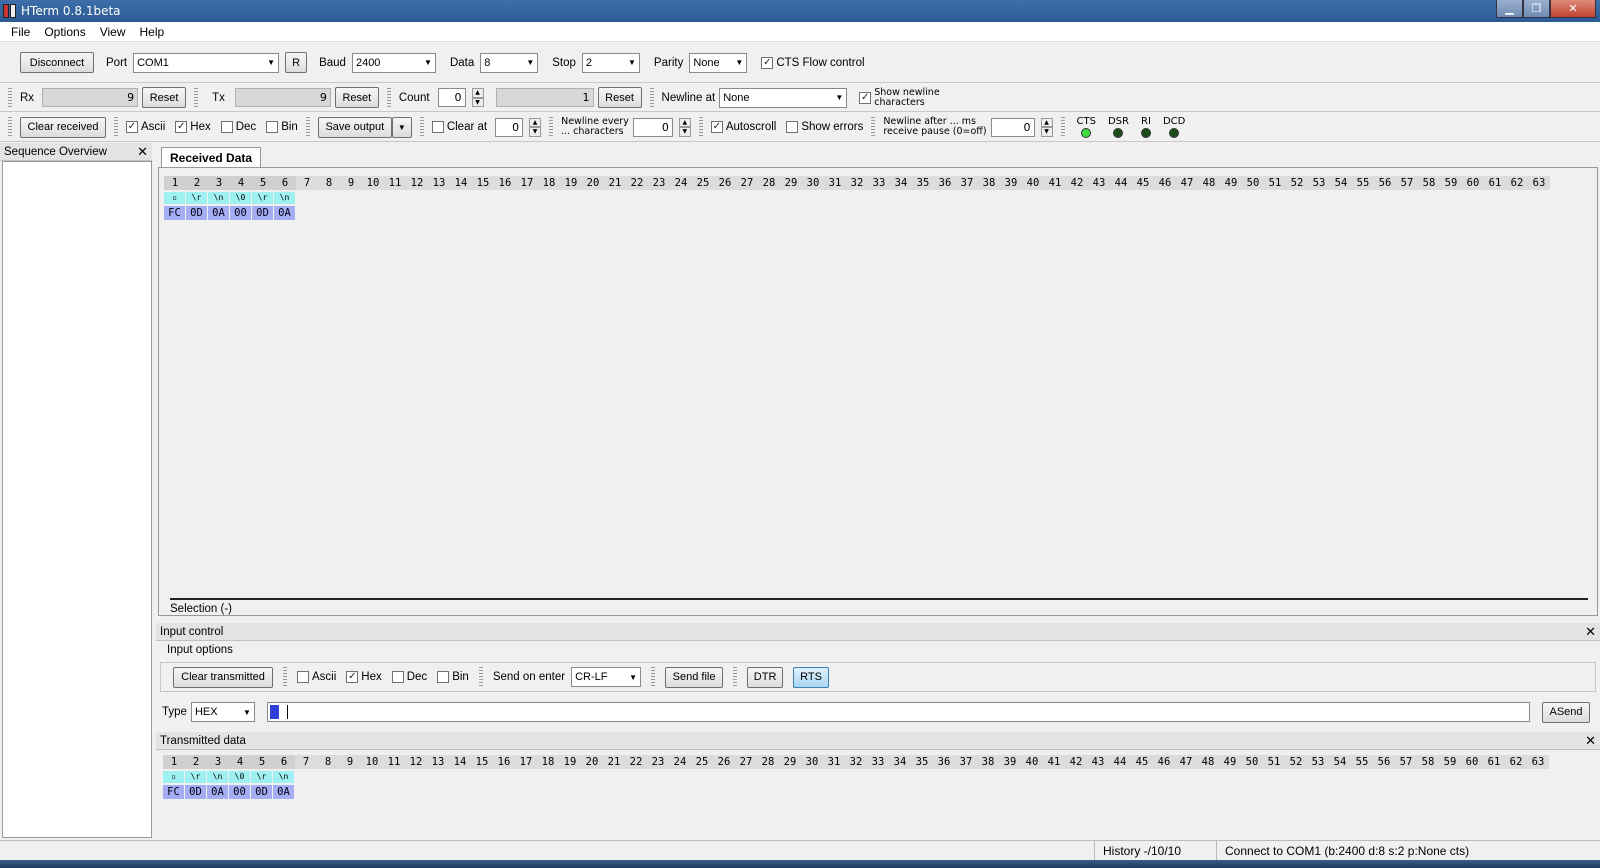 This screenshot has height=868, width=1600. I want to click on count-input: 0, so click(451, 97).